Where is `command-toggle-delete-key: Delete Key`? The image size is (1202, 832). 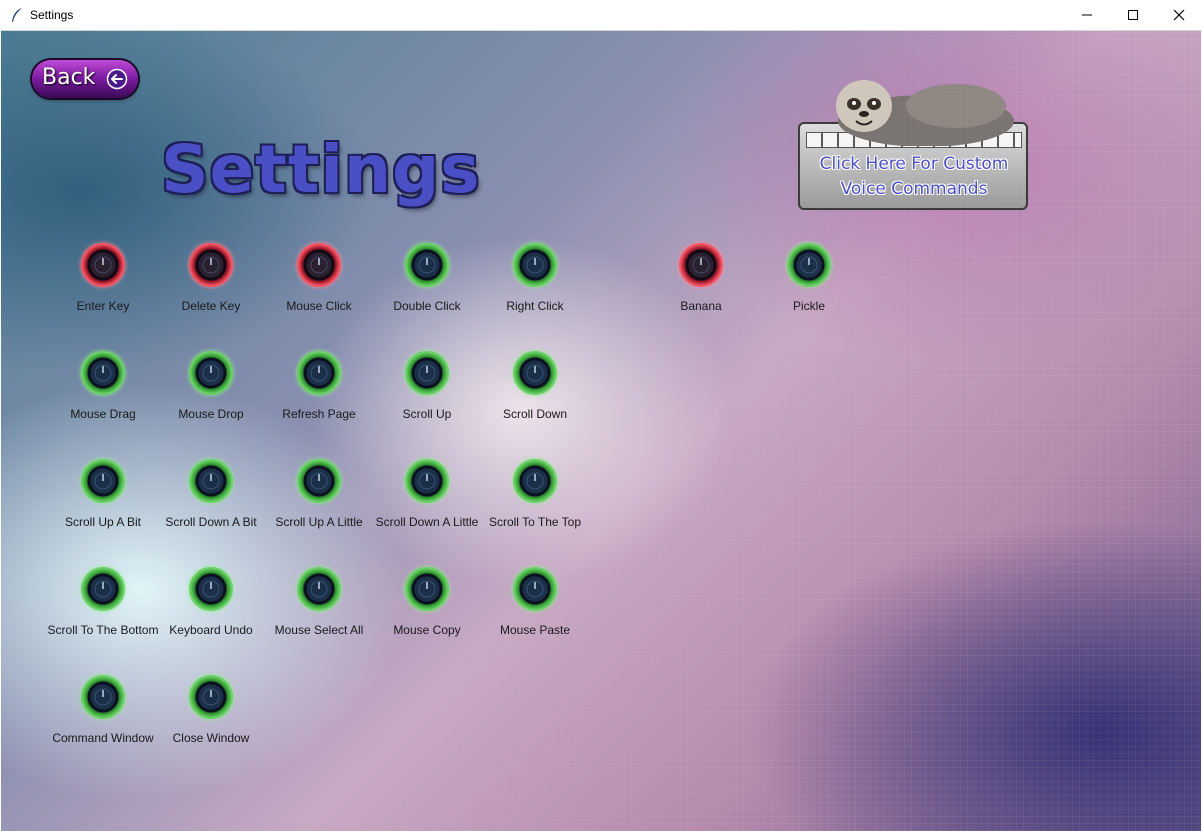 command-toggle-delete-key: Delete Key is located at coordinates (211, 283).